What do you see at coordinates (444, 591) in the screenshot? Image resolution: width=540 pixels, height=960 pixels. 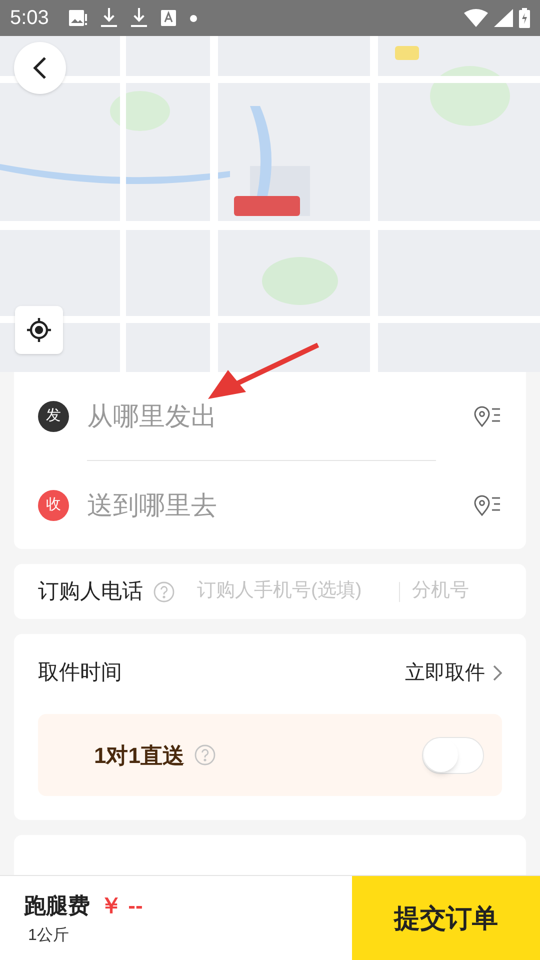 I see `extension-field: 分机号` at bounding box center [444, 591].